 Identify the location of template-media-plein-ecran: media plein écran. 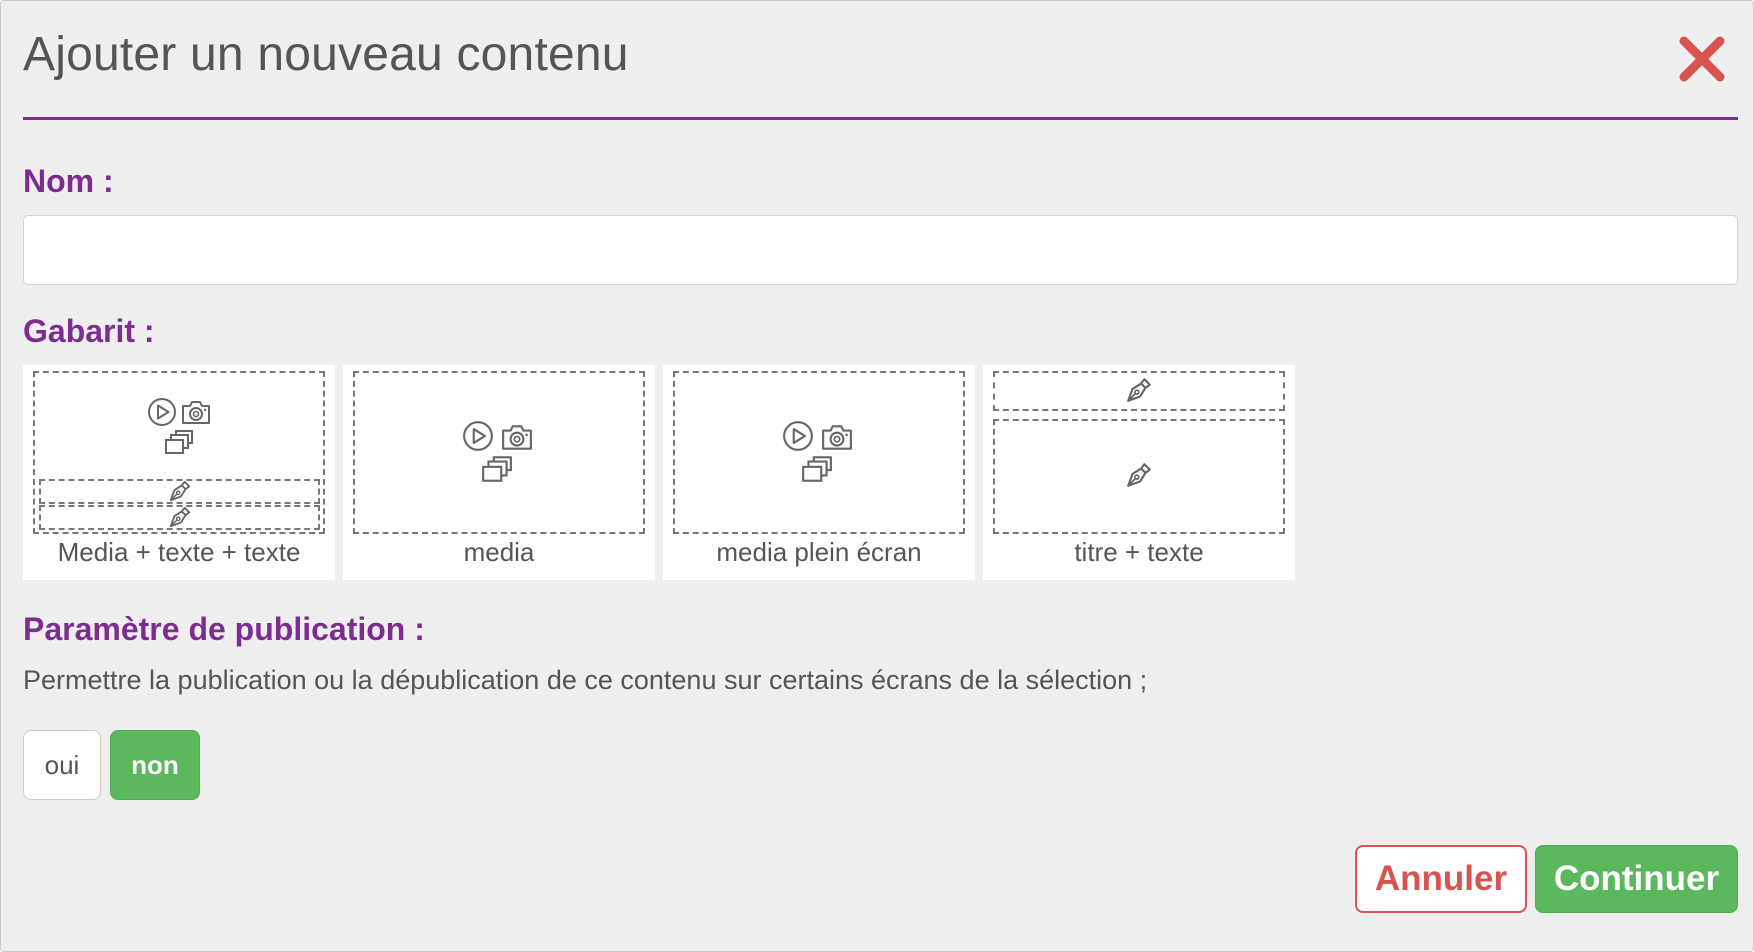
(819, 472).